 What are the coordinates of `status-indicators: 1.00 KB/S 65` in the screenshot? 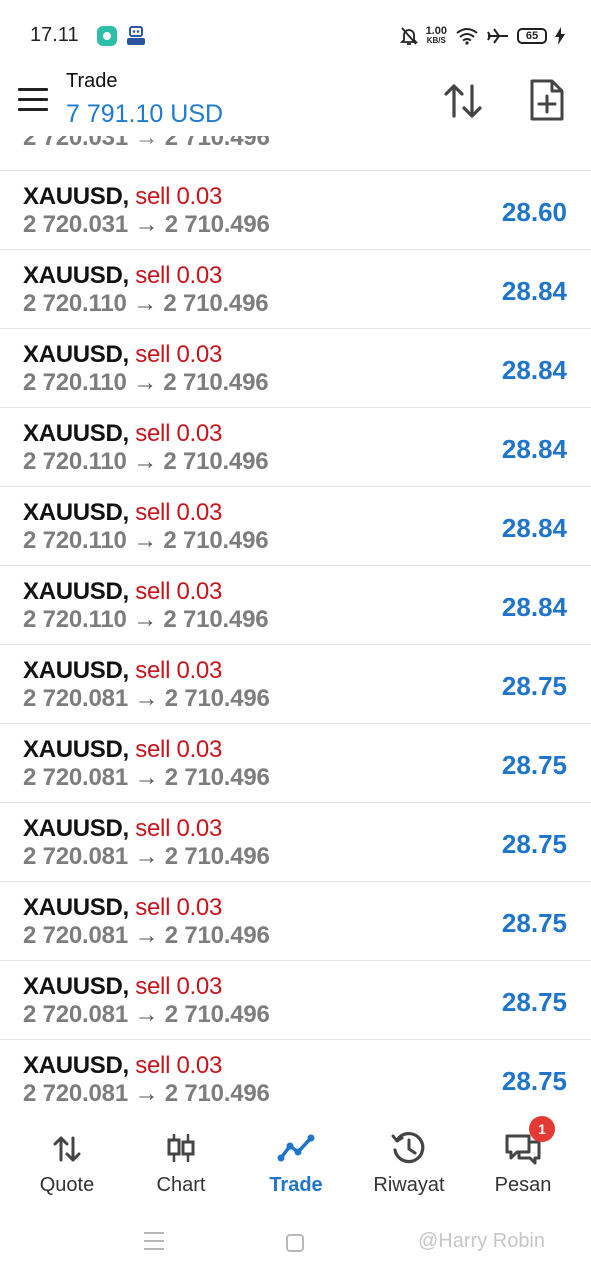 It's located at (482, 36).